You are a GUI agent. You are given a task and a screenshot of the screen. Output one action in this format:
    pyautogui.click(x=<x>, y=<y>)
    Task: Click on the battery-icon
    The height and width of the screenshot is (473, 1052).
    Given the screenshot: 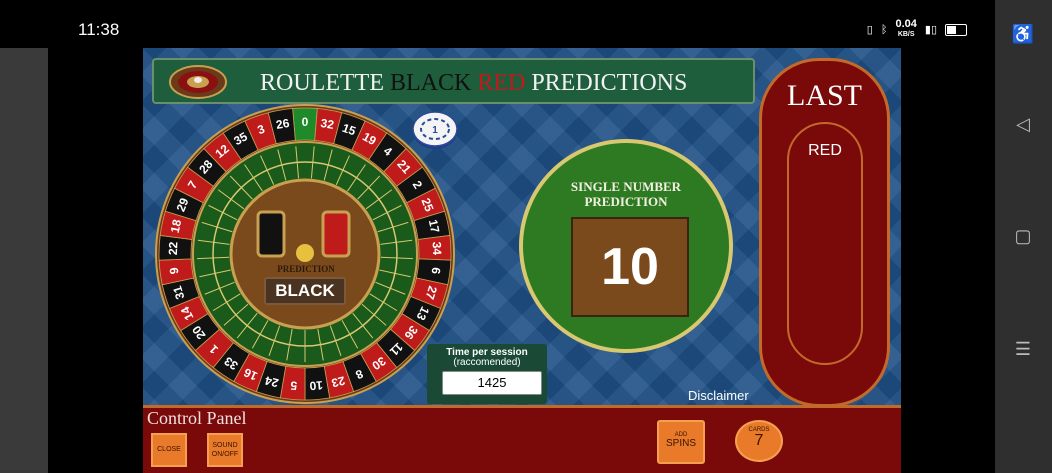 What is the action you would take?
    pyautogui.click(x=956, y=29)
    